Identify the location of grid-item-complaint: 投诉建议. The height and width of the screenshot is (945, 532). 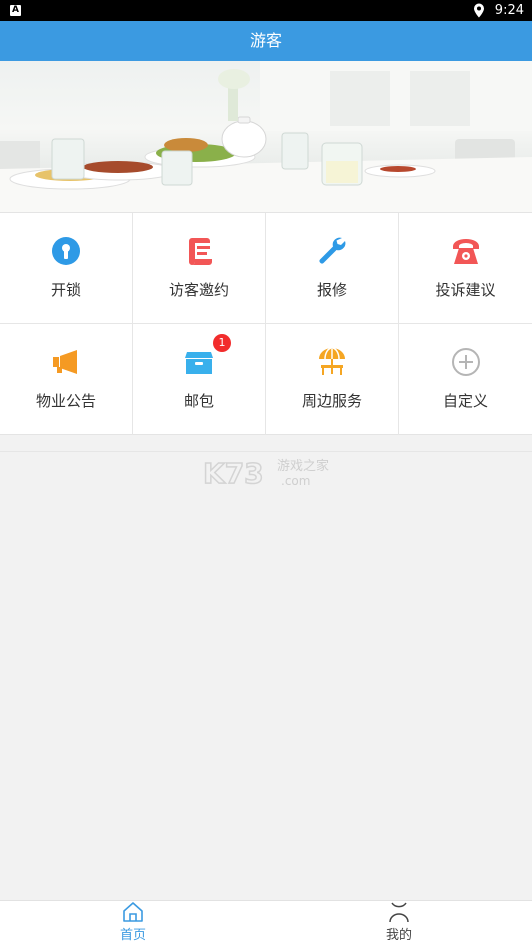
(465, 268).